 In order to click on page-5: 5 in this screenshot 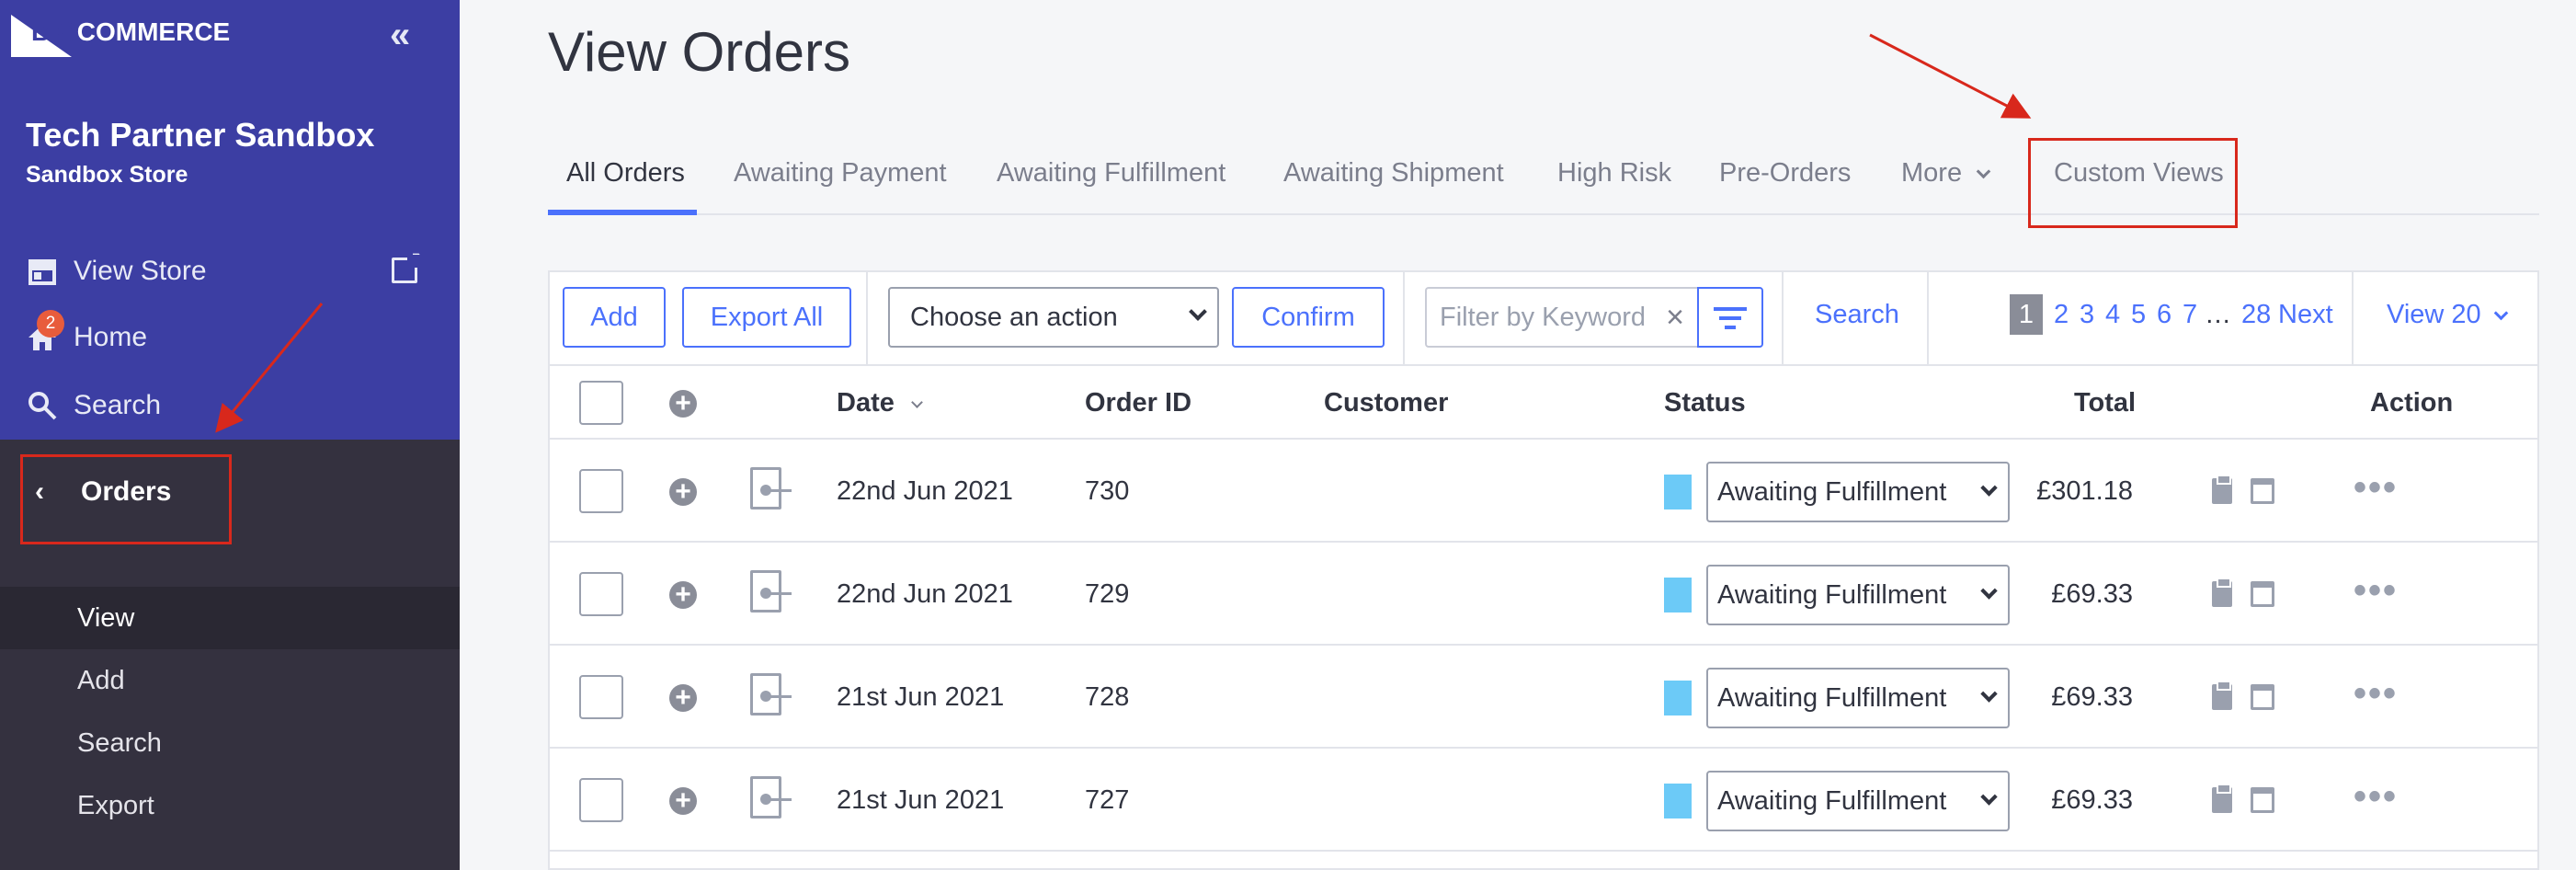, I will do `click(2138, 315)`.